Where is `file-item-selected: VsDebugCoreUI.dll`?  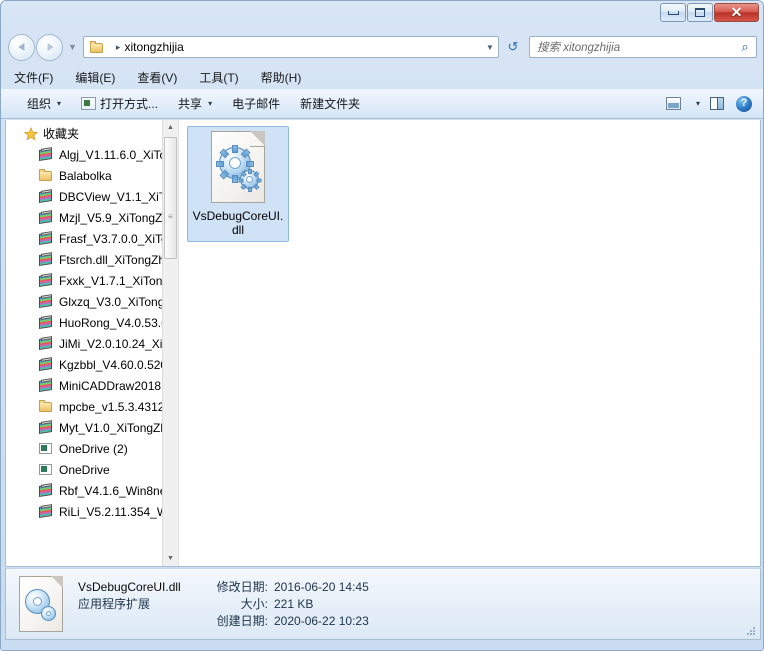
file-item-selected: VsDebugCoreUI.dll is located at coordinates (238, 184).